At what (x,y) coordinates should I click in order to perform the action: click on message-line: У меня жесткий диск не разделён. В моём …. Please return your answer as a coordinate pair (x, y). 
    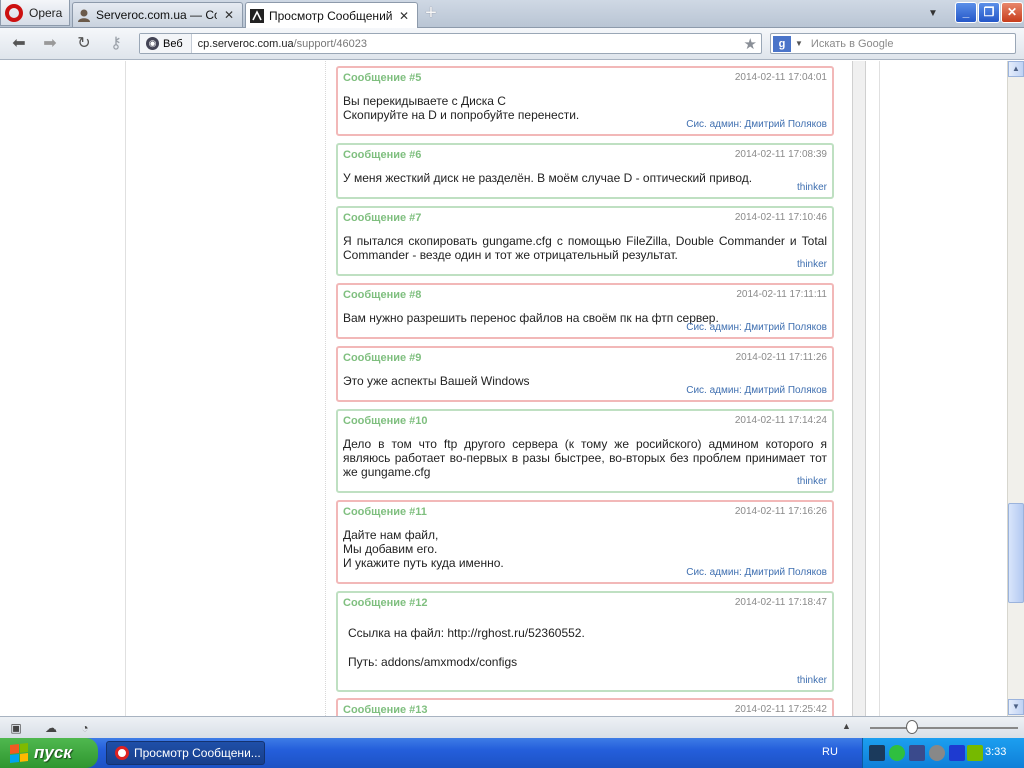
    Looking at the image, I should click on (548, 178).